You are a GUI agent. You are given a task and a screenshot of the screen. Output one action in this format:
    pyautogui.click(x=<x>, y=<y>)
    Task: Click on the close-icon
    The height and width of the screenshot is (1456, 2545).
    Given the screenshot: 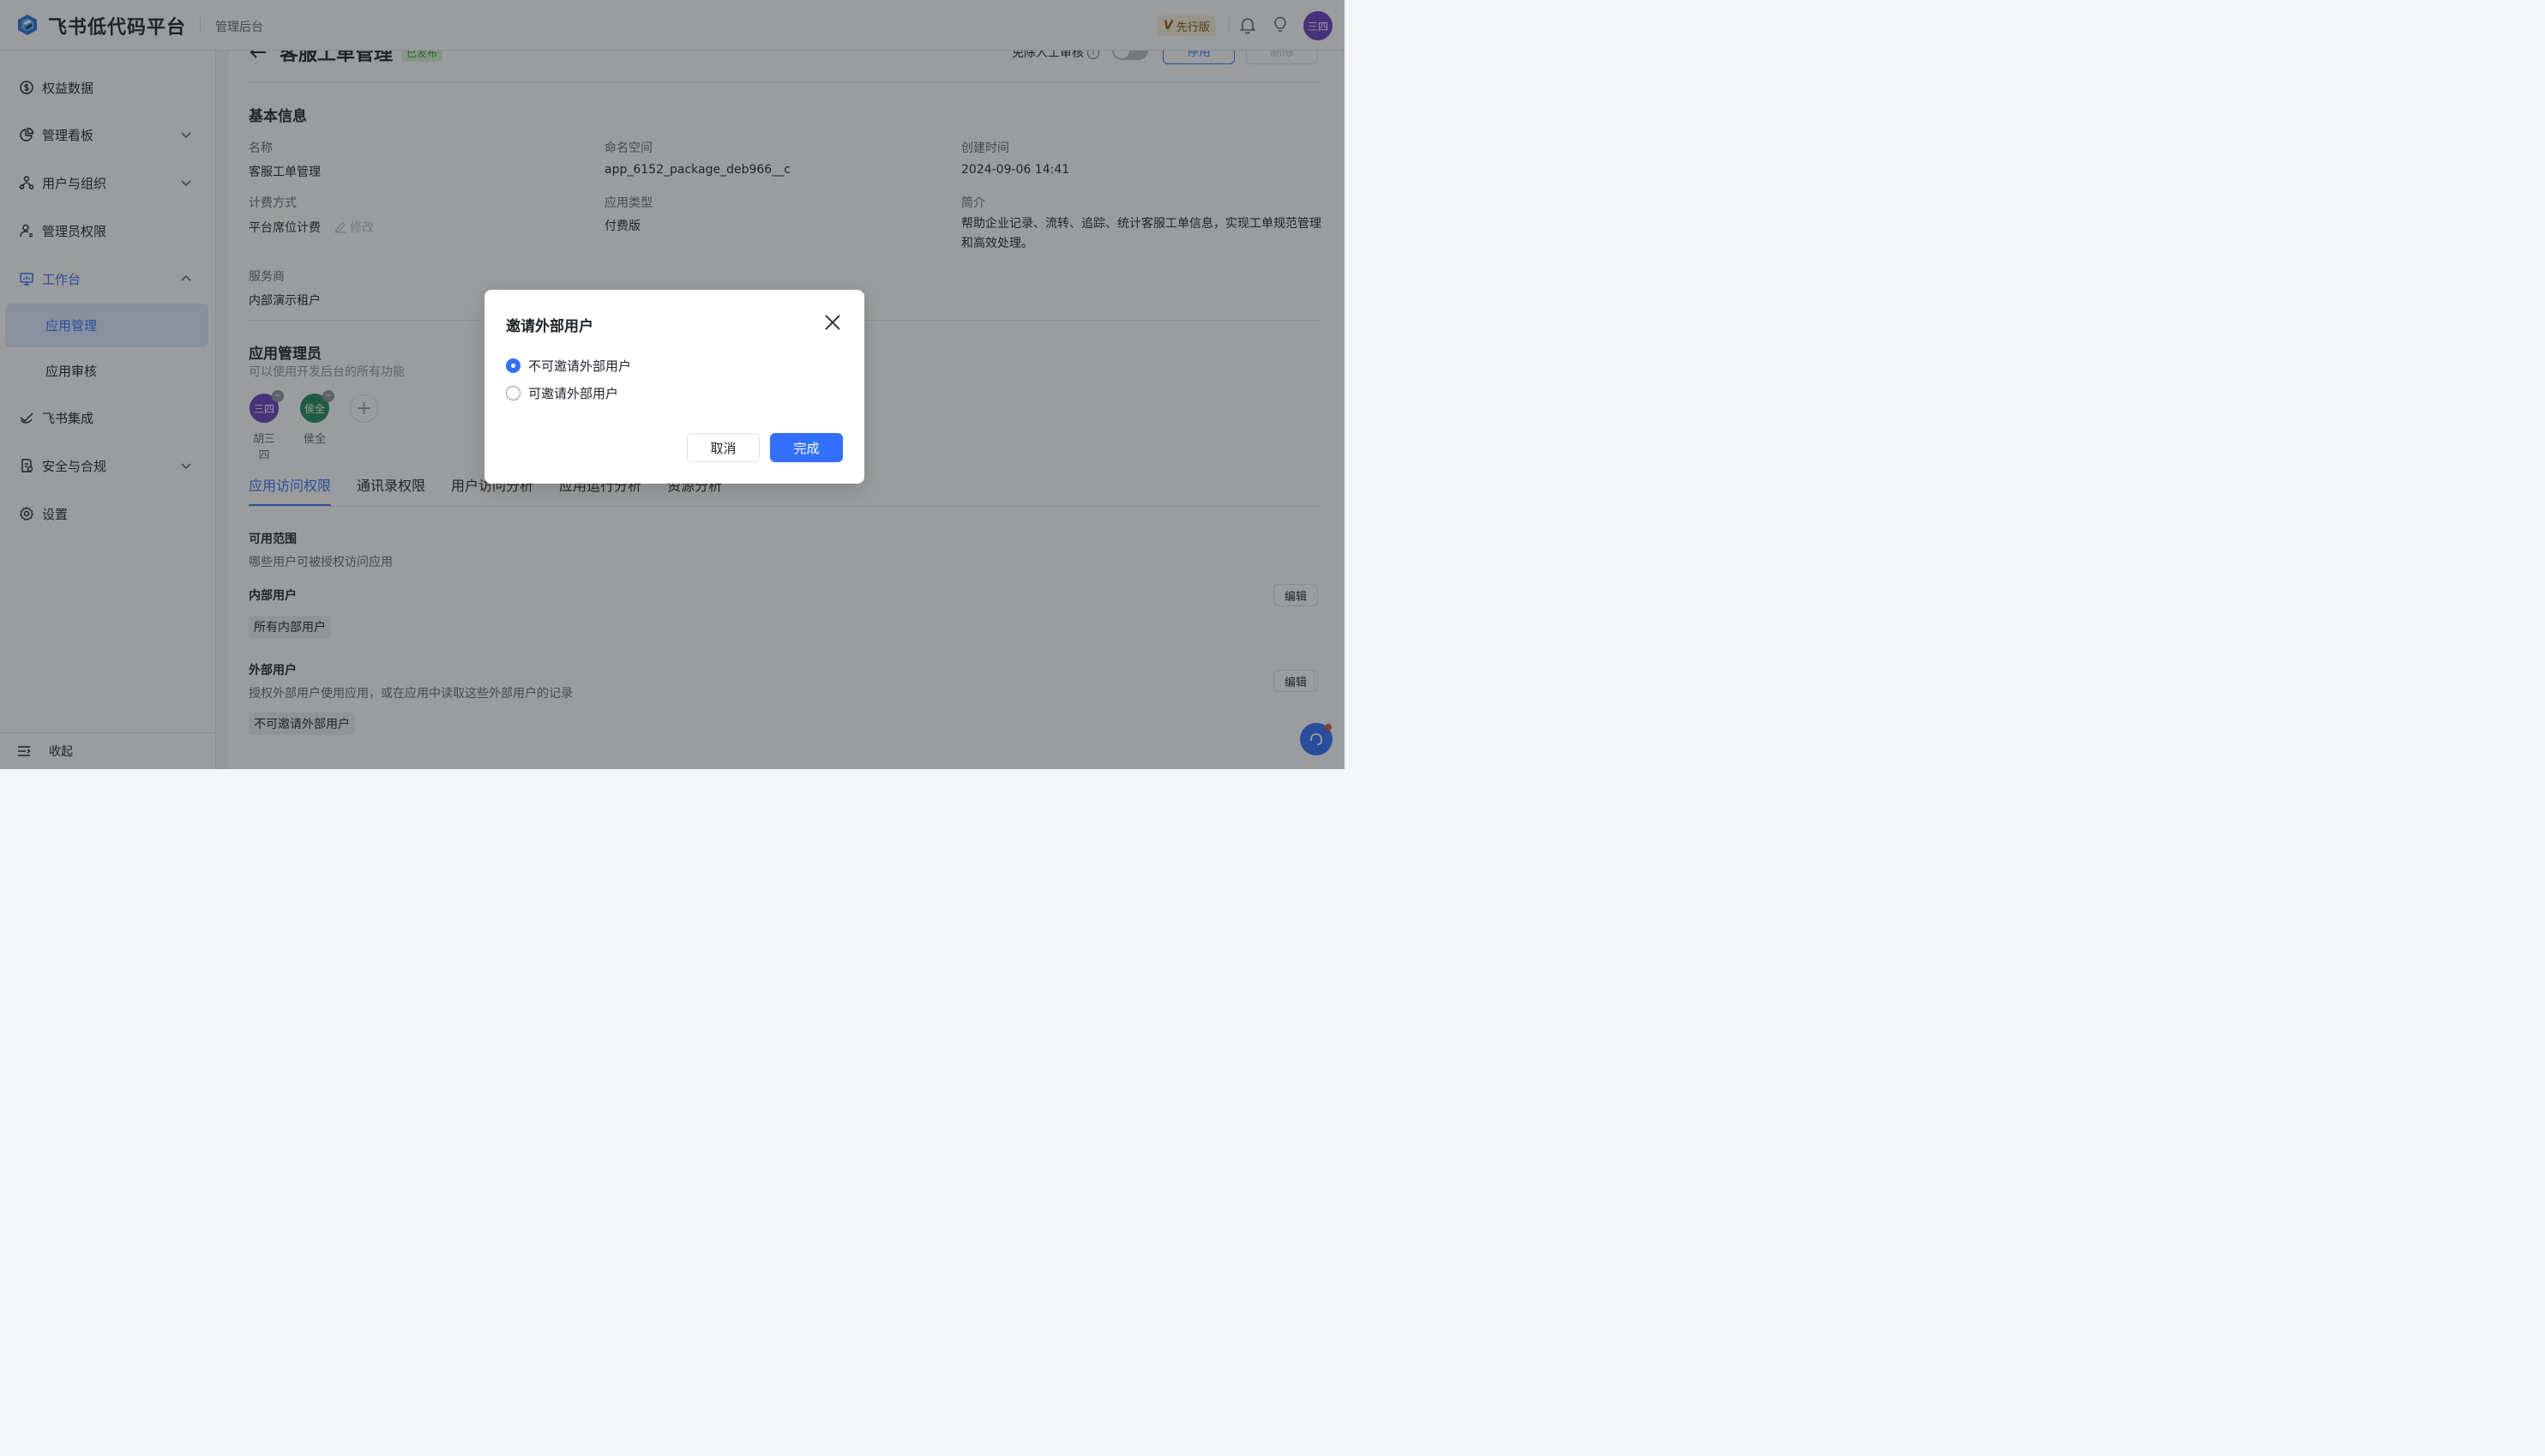 What is the action you would take?
    pyautogui.click(x=832, y=323)
    